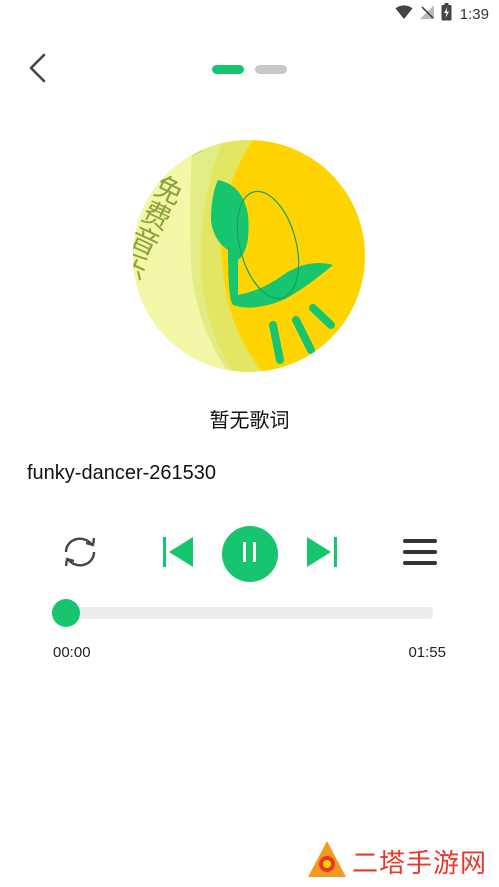  I want to click on lyrics-text: 暂无歌词, so click(249, 421).